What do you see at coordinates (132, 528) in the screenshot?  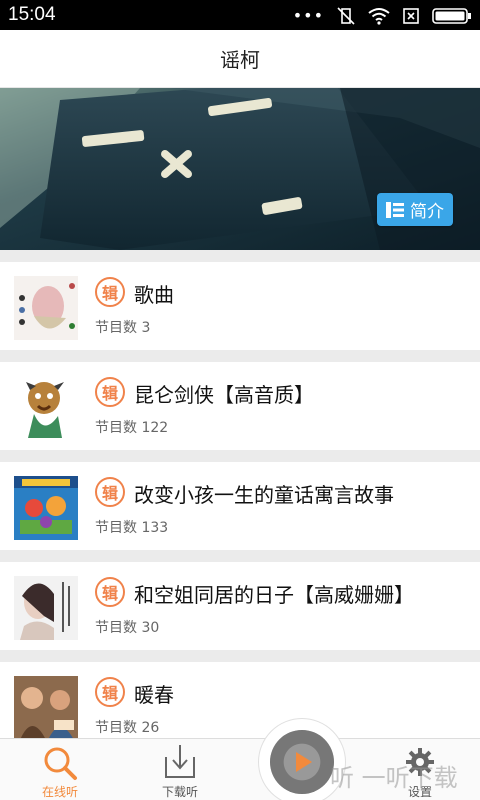 I see `album-episode-count: 节目数 133` at bounding box center [132, 528].